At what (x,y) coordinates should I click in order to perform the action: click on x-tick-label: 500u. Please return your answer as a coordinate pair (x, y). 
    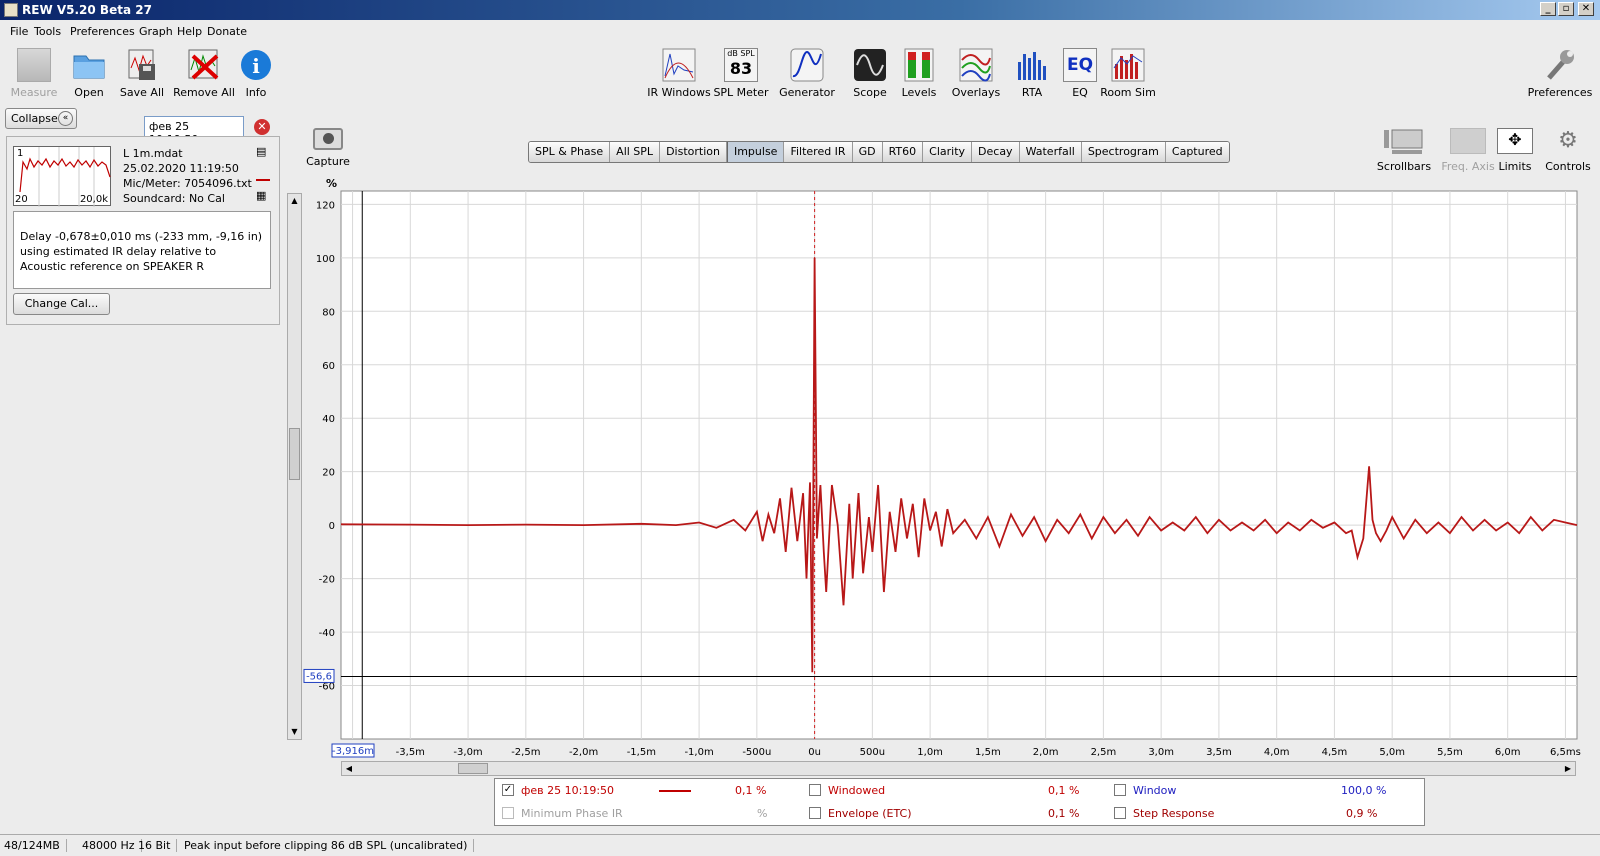
    Looking at the image, I should click on (872, 752).